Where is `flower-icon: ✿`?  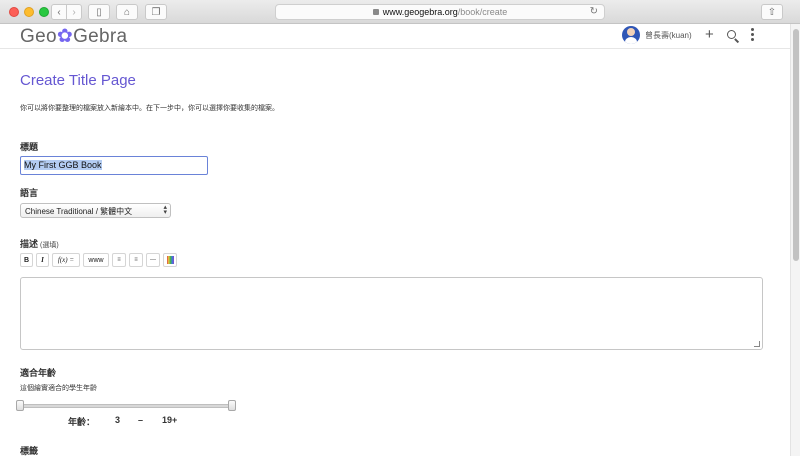 flower-icon: ✿ is located at coordinates (65, 36).